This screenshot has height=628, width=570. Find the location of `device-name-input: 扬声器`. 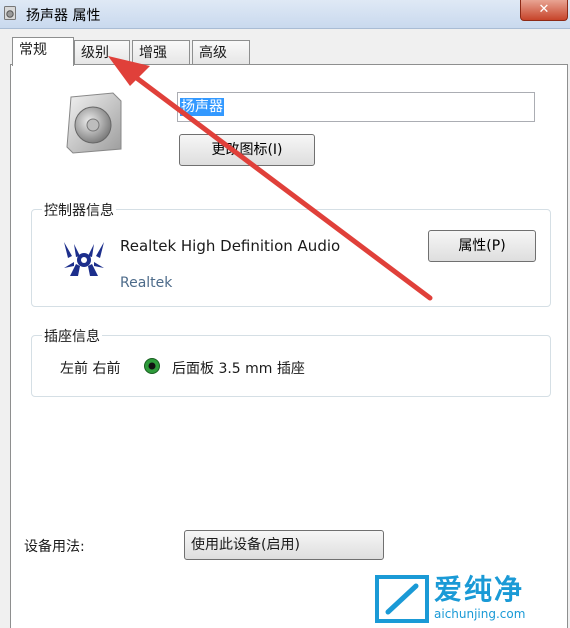

device-name-input: 扬声器 is located at coordinates (356, 107).